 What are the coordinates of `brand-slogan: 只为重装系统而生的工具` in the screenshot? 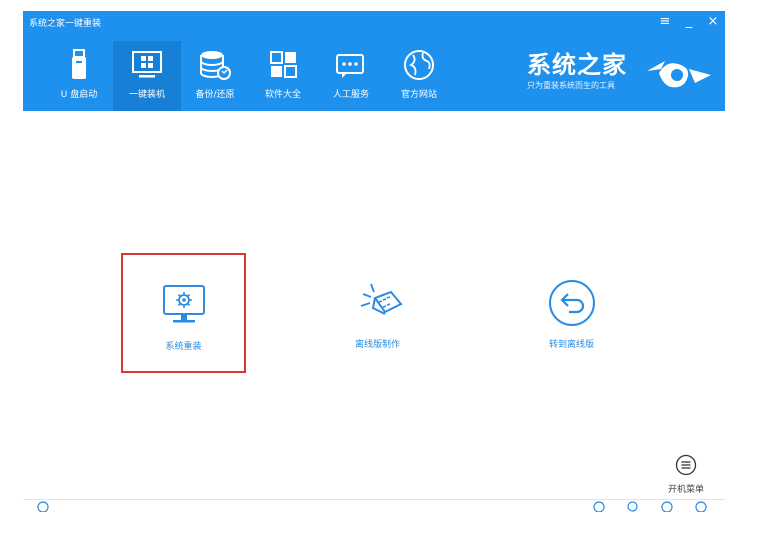 It's located at (571, 85).